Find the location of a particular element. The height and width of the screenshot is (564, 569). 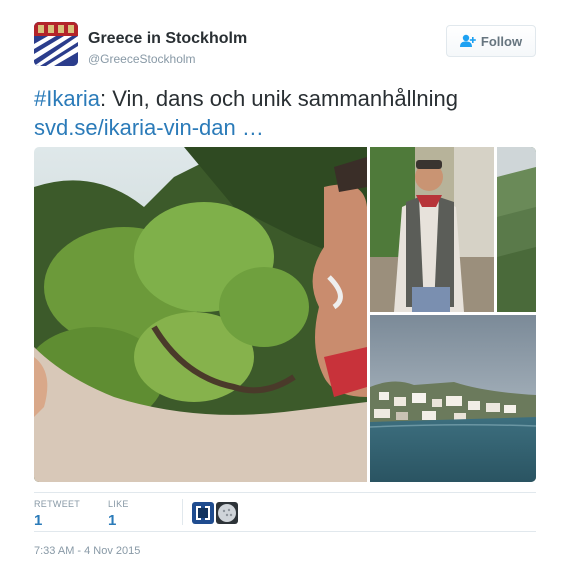

follow-label: Follow is located at coordinates (501, 41).